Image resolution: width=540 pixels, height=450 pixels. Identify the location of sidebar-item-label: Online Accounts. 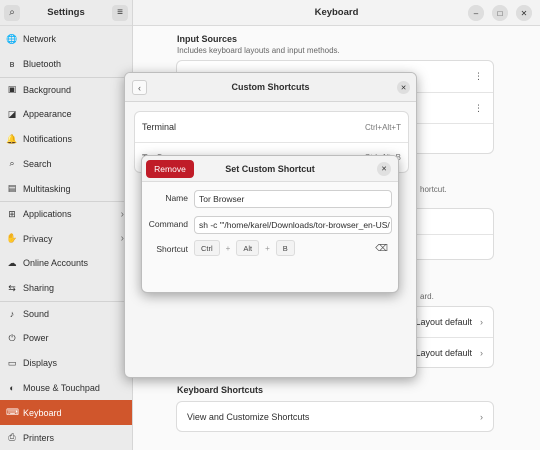
(56, 263).